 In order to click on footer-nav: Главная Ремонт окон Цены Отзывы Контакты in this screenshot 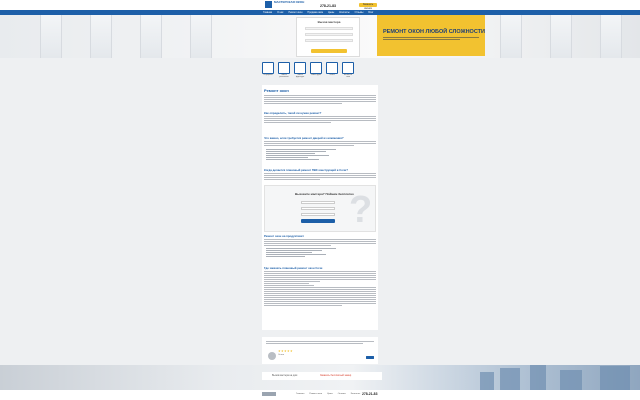, I will do `click(328, 394)`.